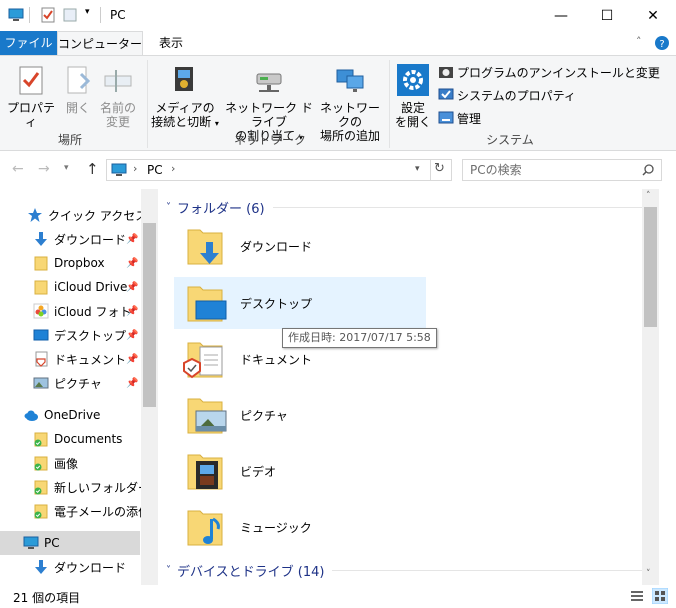  I want to click on network-location-icon, so click(350, 80).